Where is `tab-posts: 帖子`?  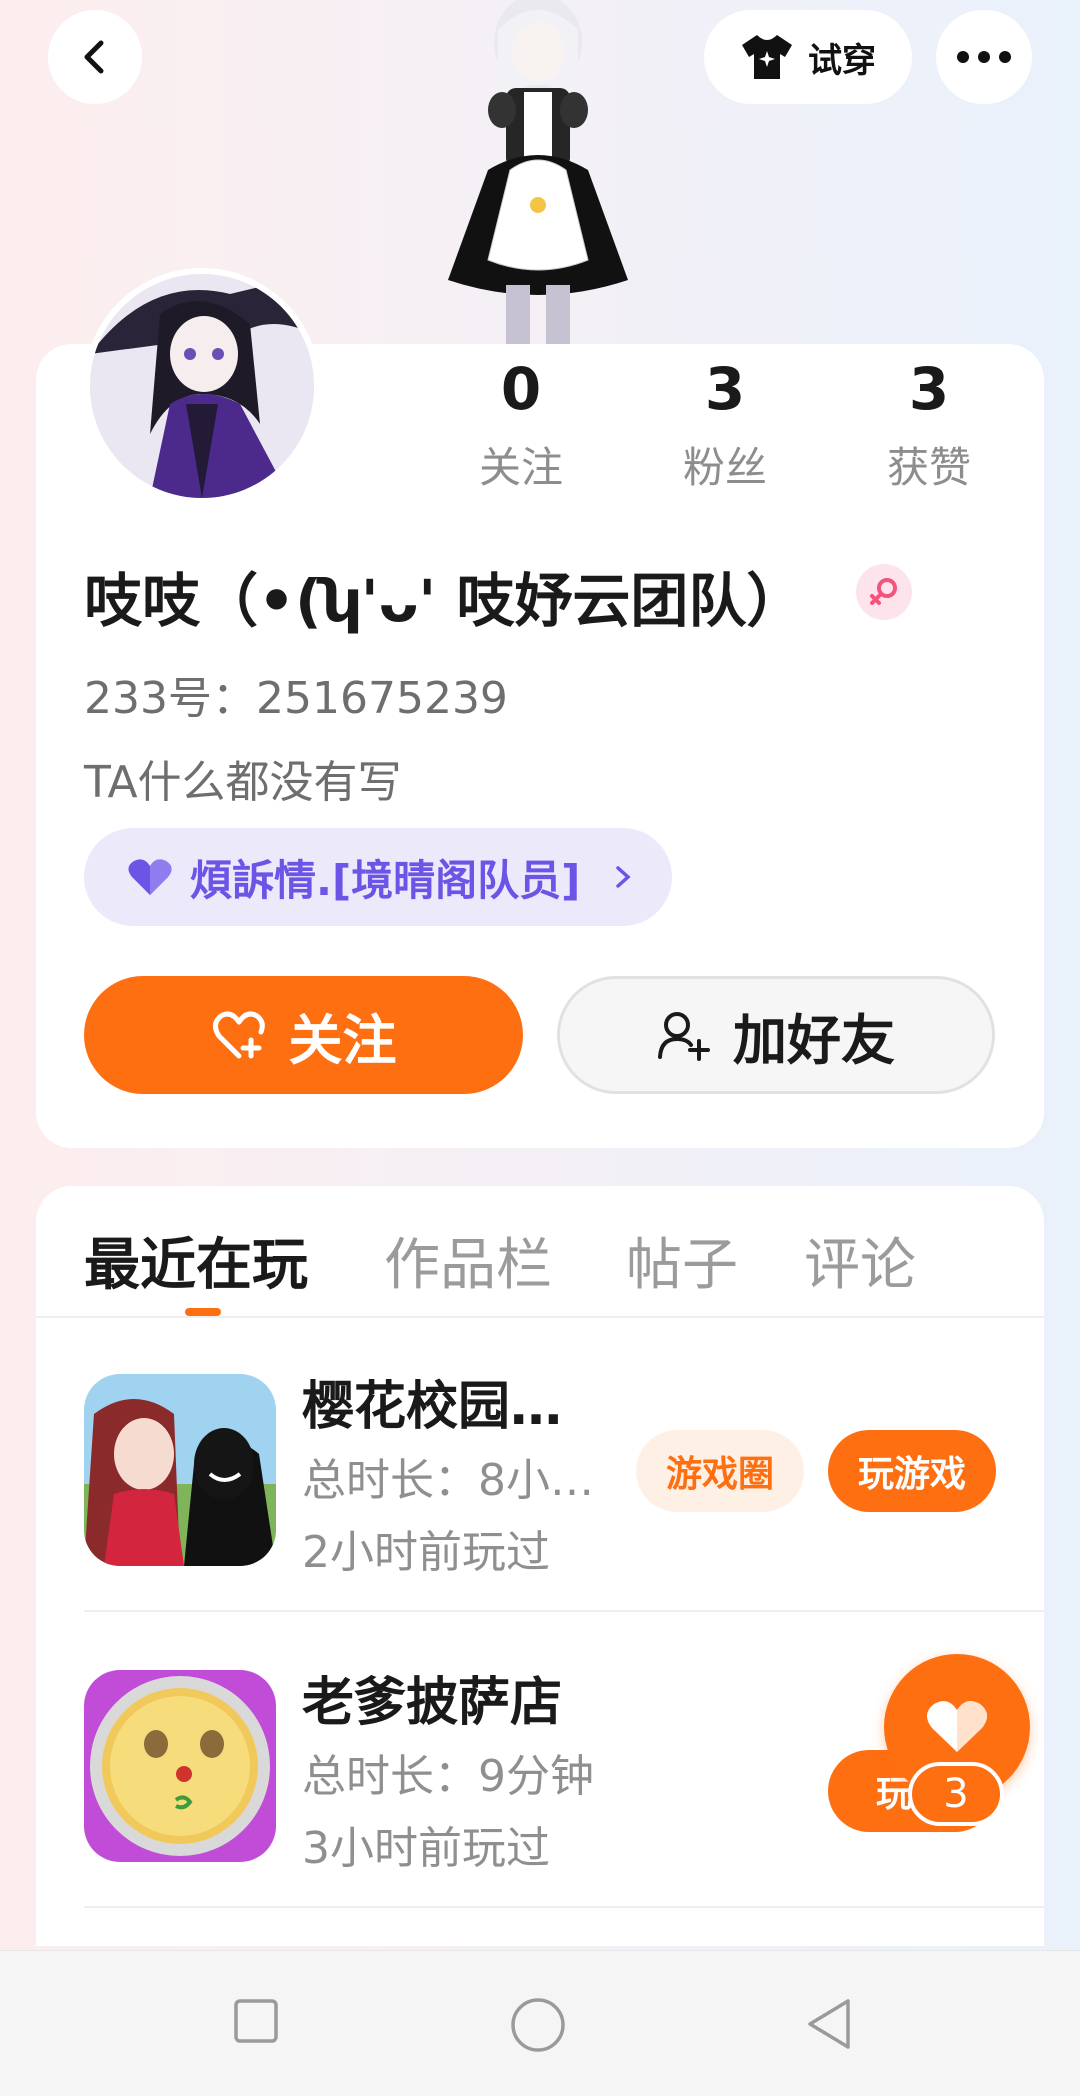
tab-posts: 帖子 is located at coordinates (682, 1260).